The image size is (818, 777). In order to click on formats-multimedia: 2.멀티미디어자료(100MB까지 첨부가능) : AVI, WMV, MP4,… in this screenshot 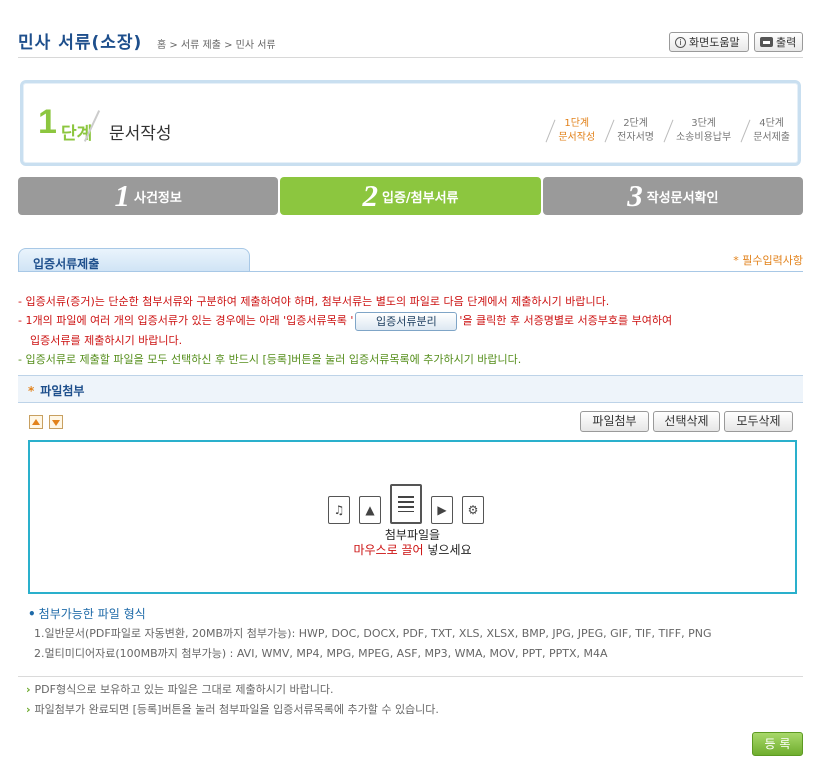, I will do `click(321, 653)`.